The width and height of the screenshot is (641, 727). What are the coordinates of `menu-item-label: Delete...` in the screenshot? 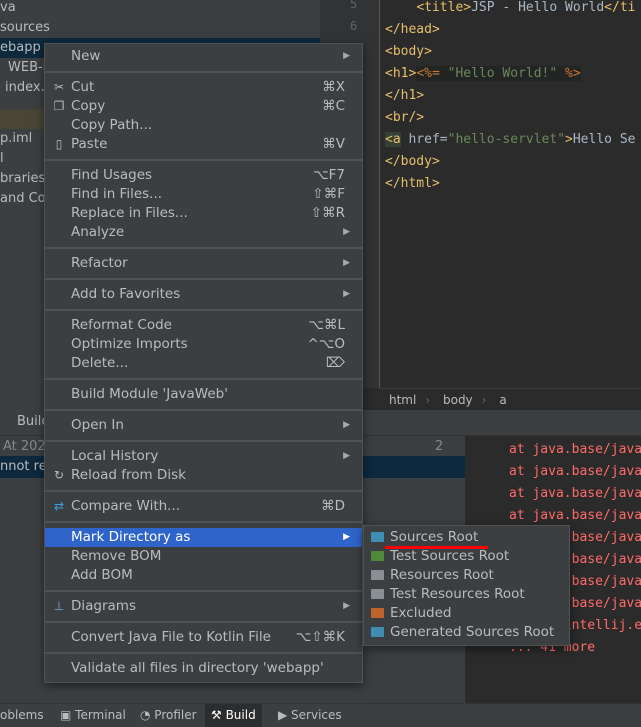 It's located at (100, 363).